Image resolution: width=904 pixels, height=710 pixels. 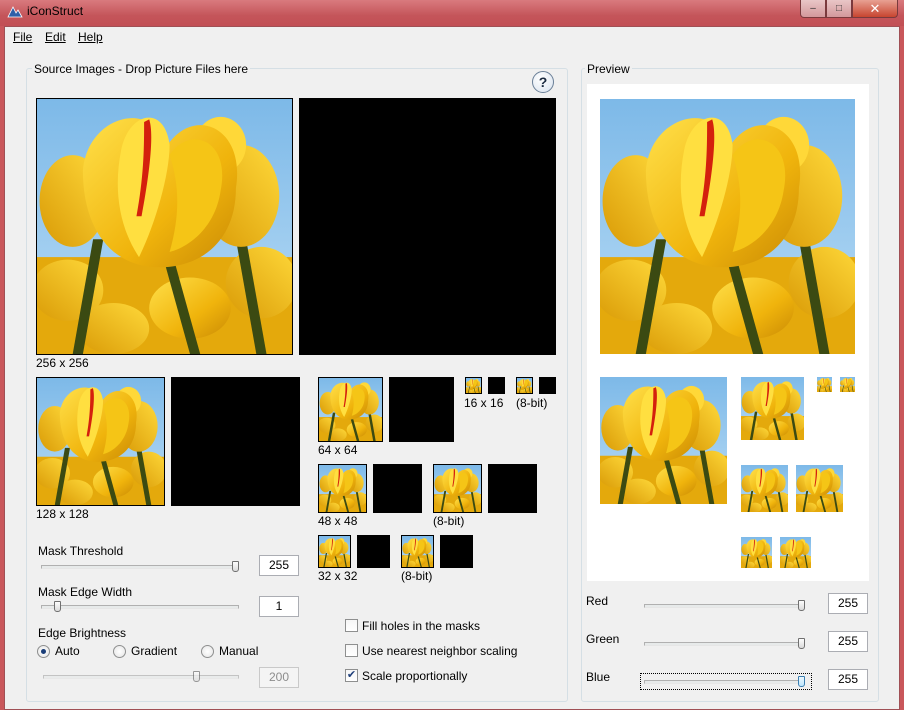 I want to click on edge-brightness-slider, so click(x=141, y=677).